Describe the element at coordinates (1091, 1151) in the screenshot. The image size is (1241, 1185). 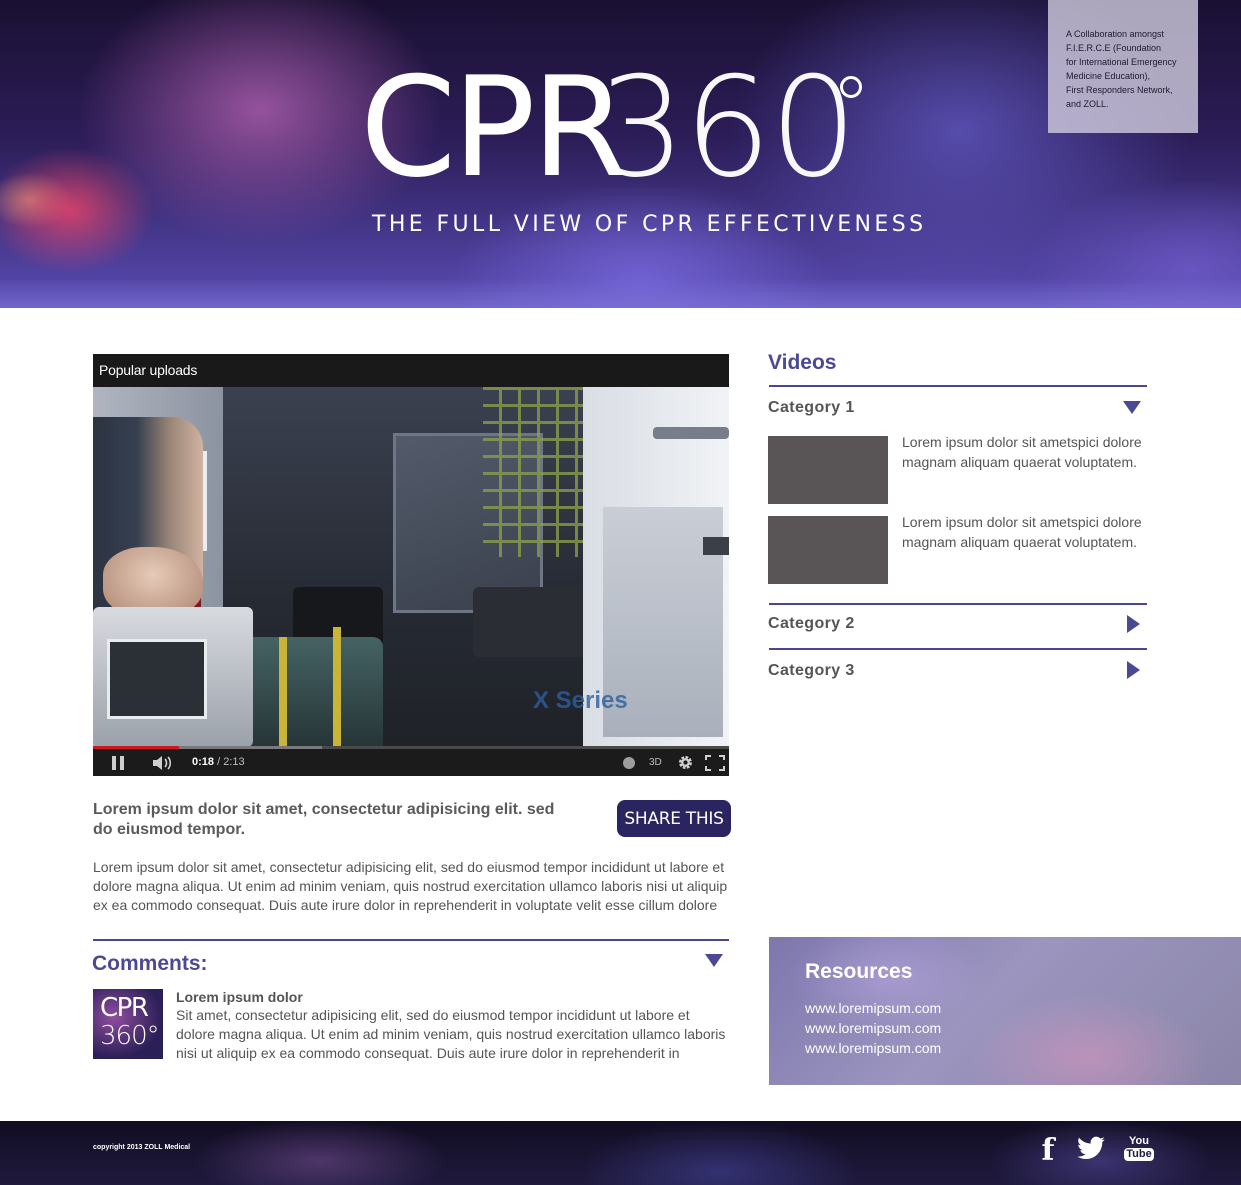
I see `twitter-icon` at that location.